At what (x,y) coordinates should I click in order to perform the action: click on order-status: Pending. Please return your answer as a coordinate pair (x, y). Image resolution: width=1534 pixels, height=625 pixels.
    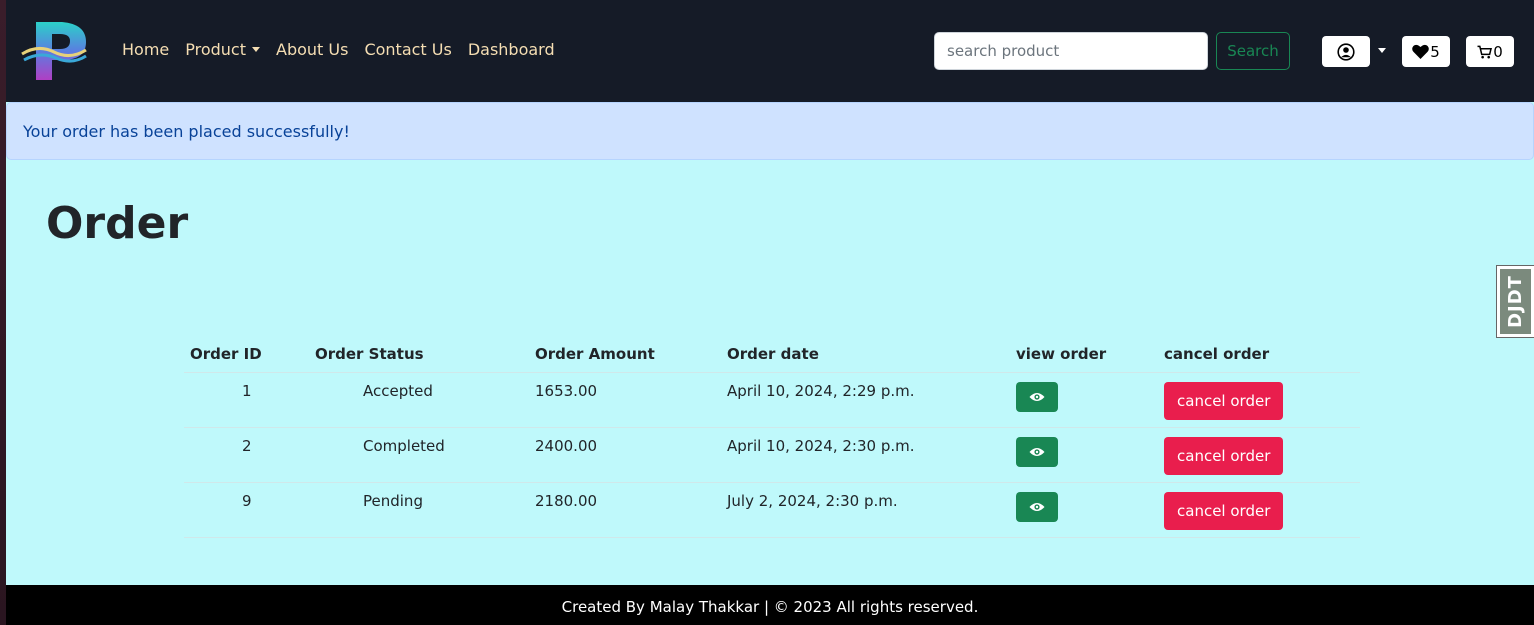
    Looking at the image, I should click on (393, 500).